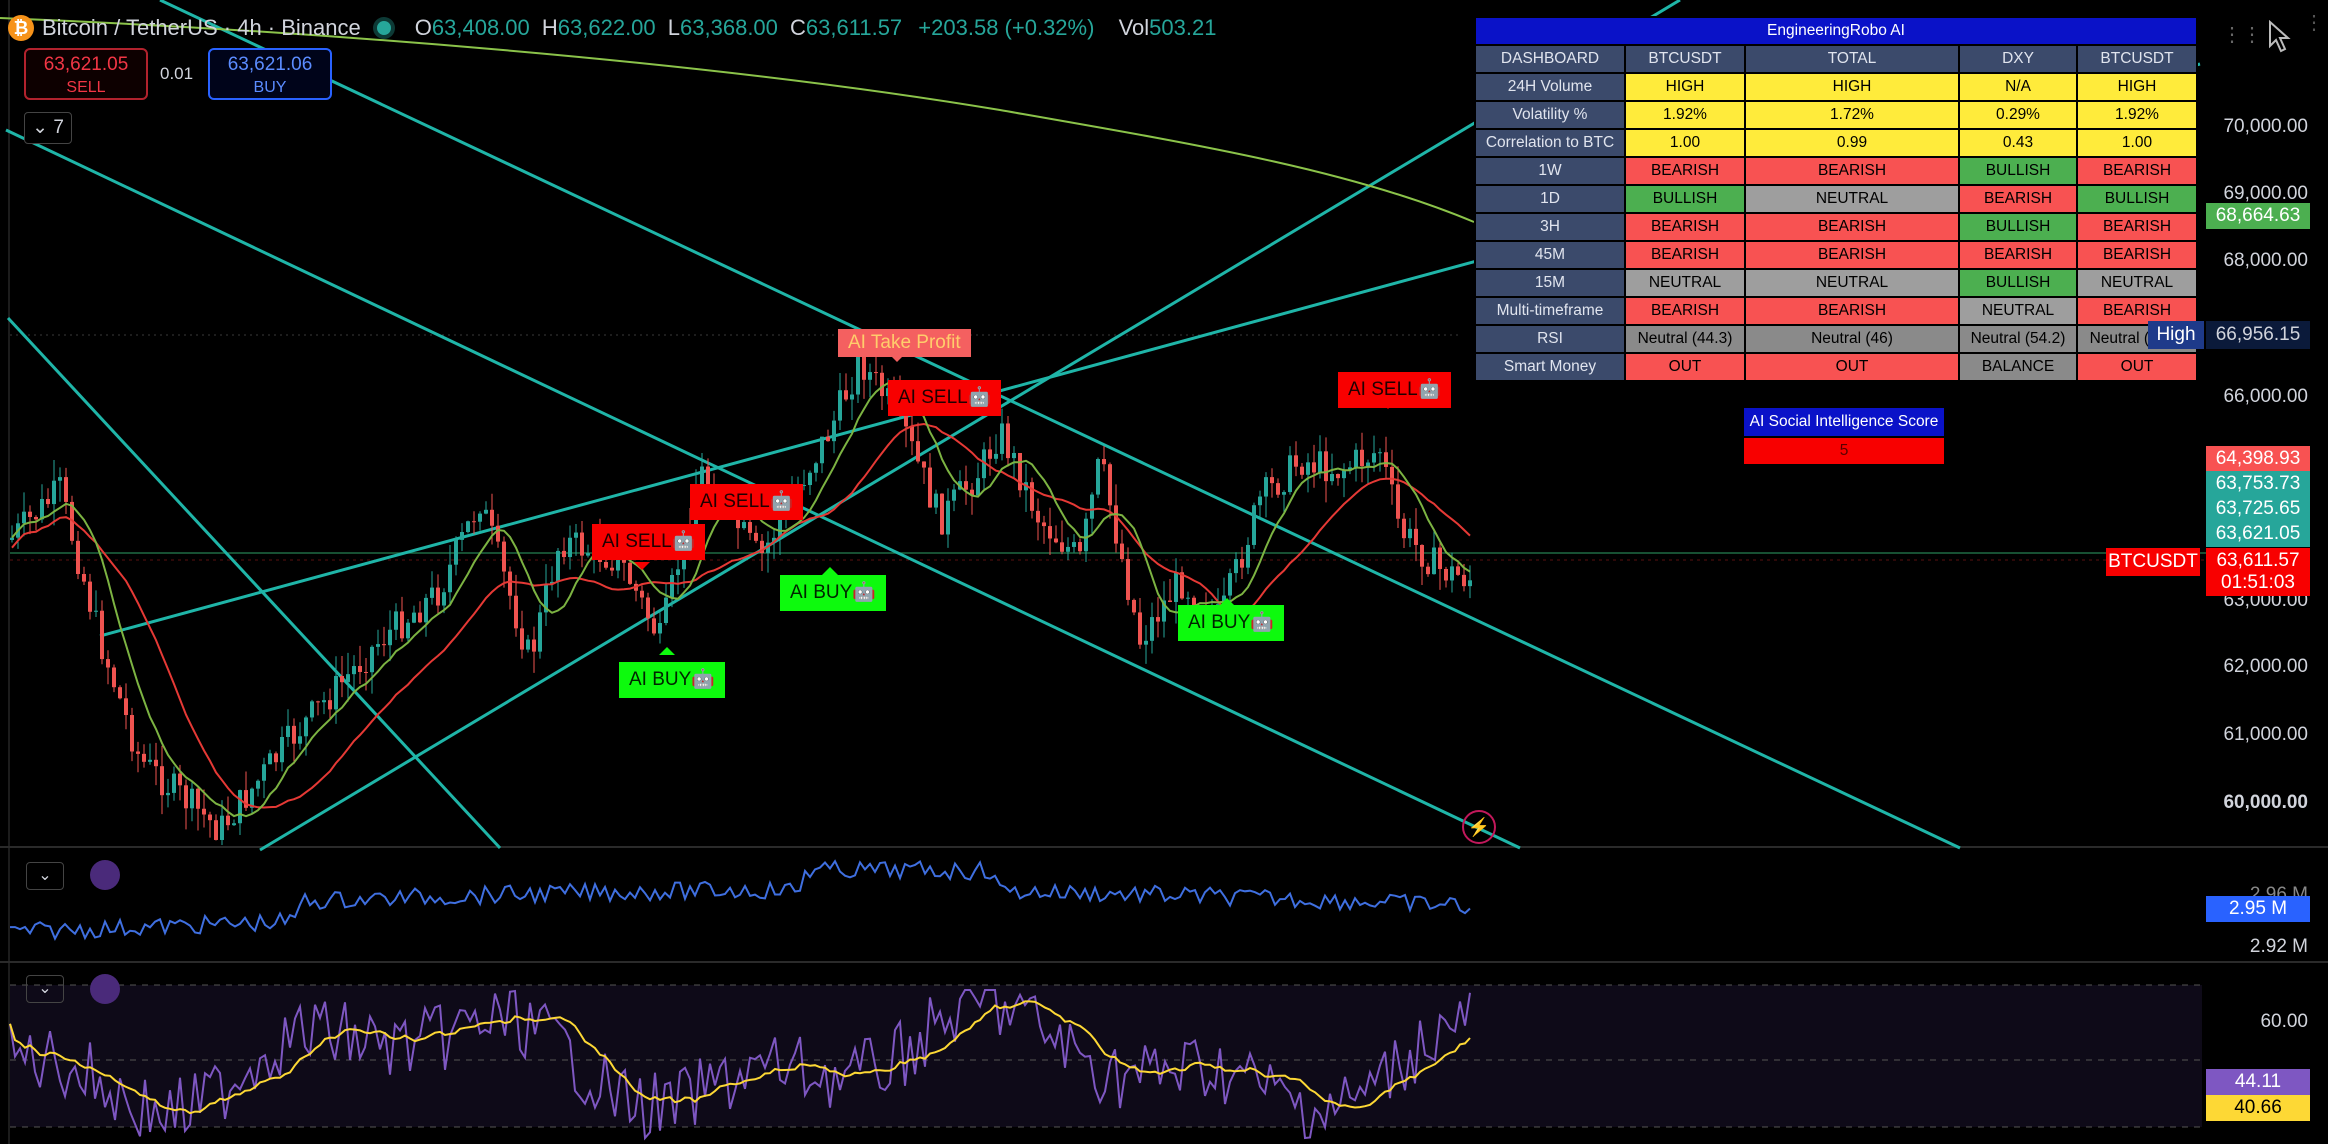 The height and width of the screenshot is (1144, 2328). Describe the element at coordinates (383, 28) in the screenshot. I see `market-status-dot-icon` at that location.